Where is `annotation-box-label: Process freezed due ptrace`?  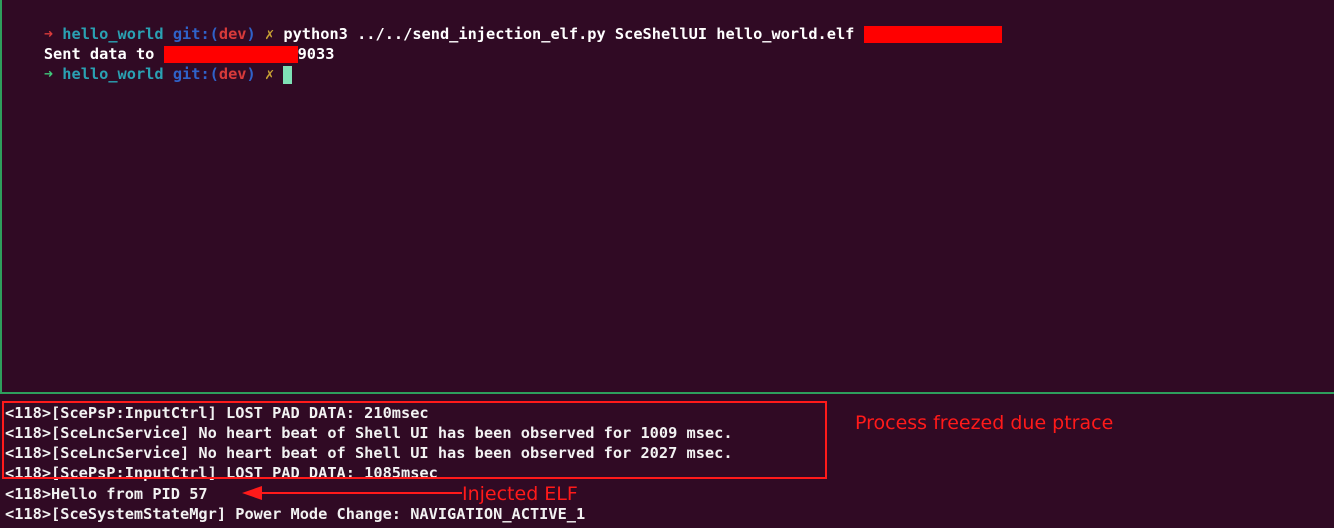 annotation-box-label: Process freezed due ptrace is located at coordinates (984, 423).